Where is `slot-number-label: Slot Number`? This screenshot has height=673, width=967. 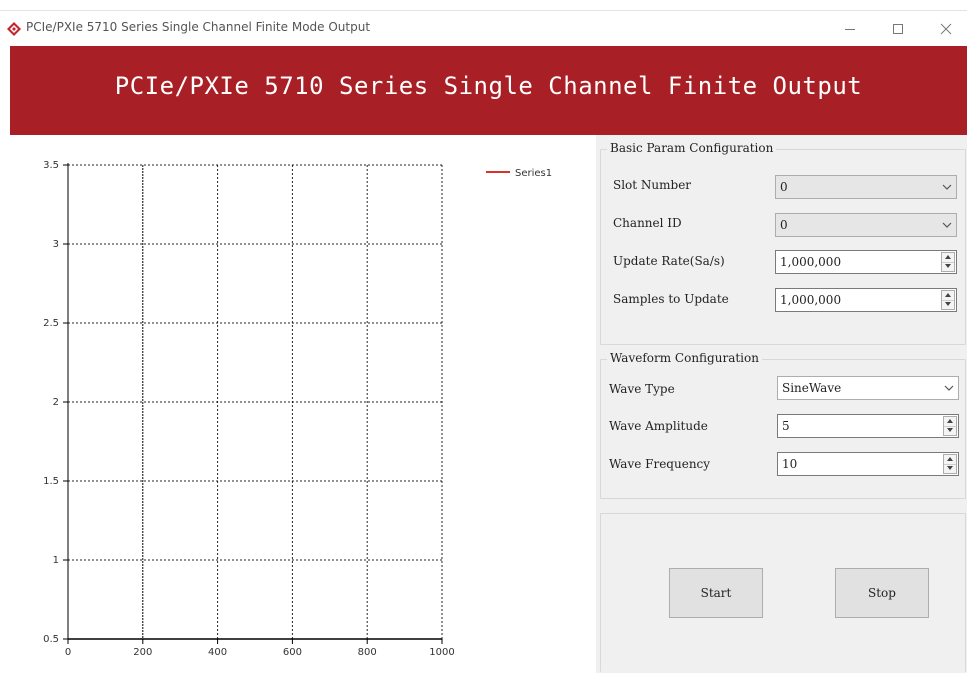
slot-number-label: Slot Number is located at coordinates (652, 185).